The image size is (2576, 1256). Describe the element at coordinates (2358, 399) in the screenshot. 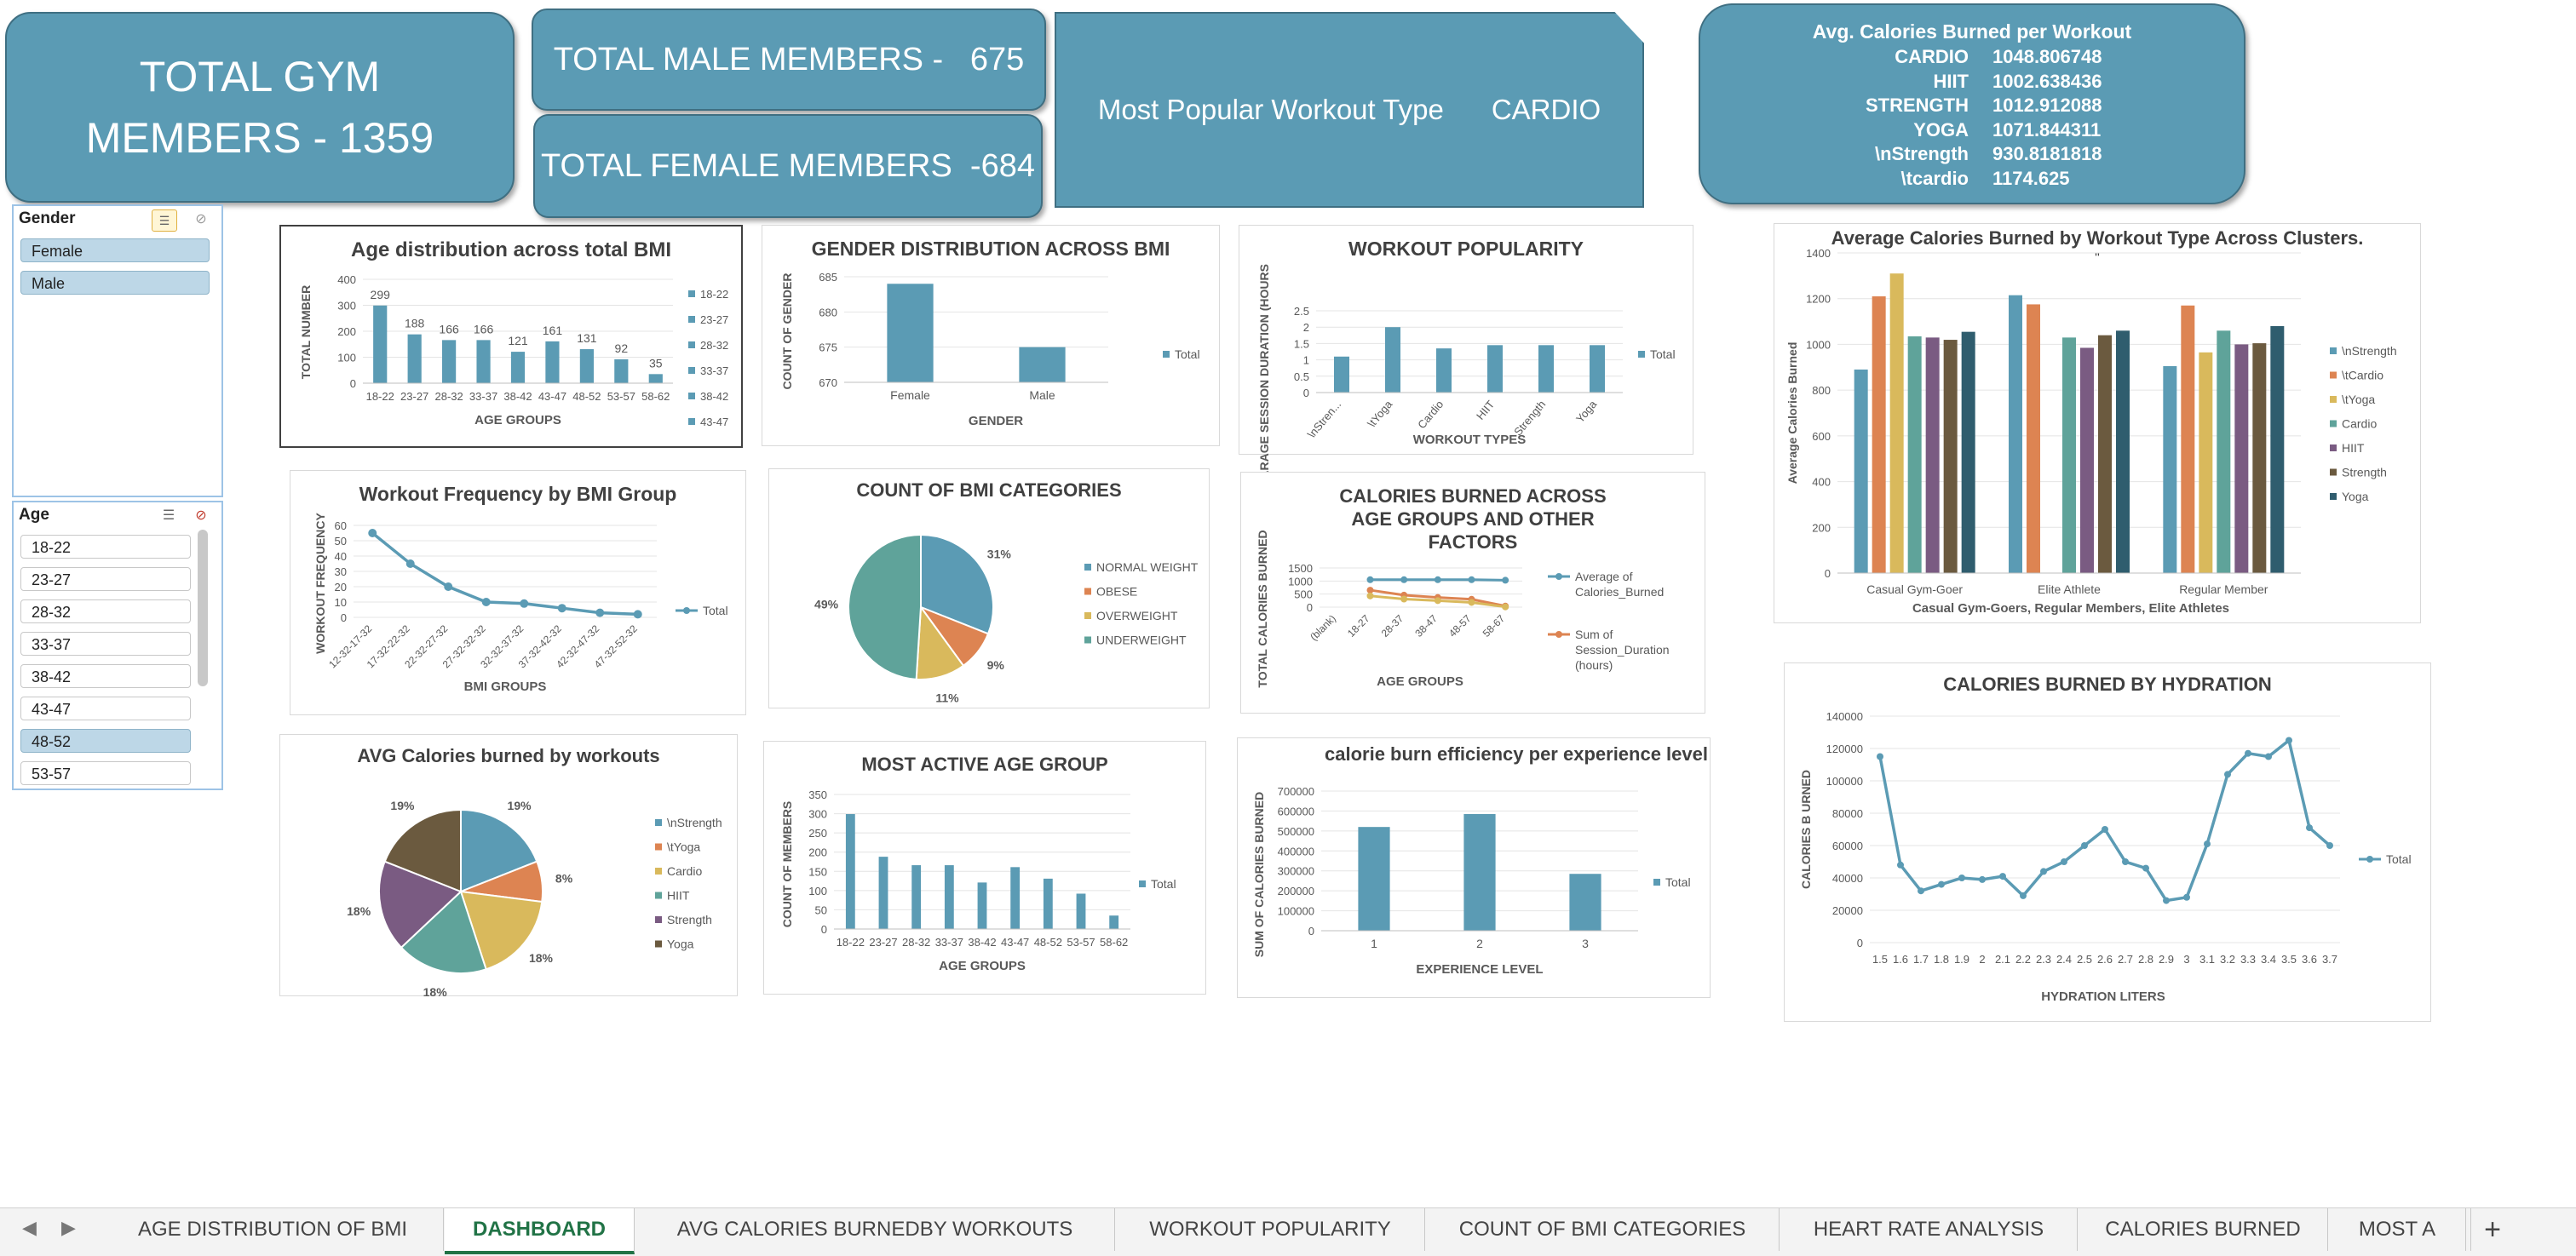

I see `legend-label: \tYoga` at that location.